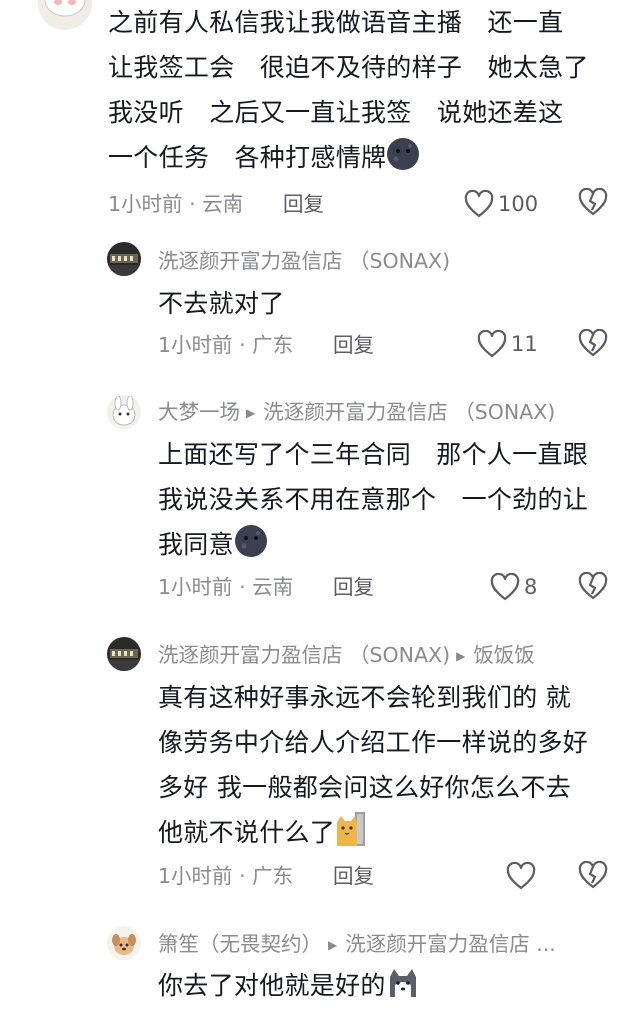 The width and height of the screenshot is (640, 1013). Describe the element at coordinates (409, 412) in the screenshot. I see `reply-to-name: 洗逐颜开富力盈信店 （SONAX)` at that location.